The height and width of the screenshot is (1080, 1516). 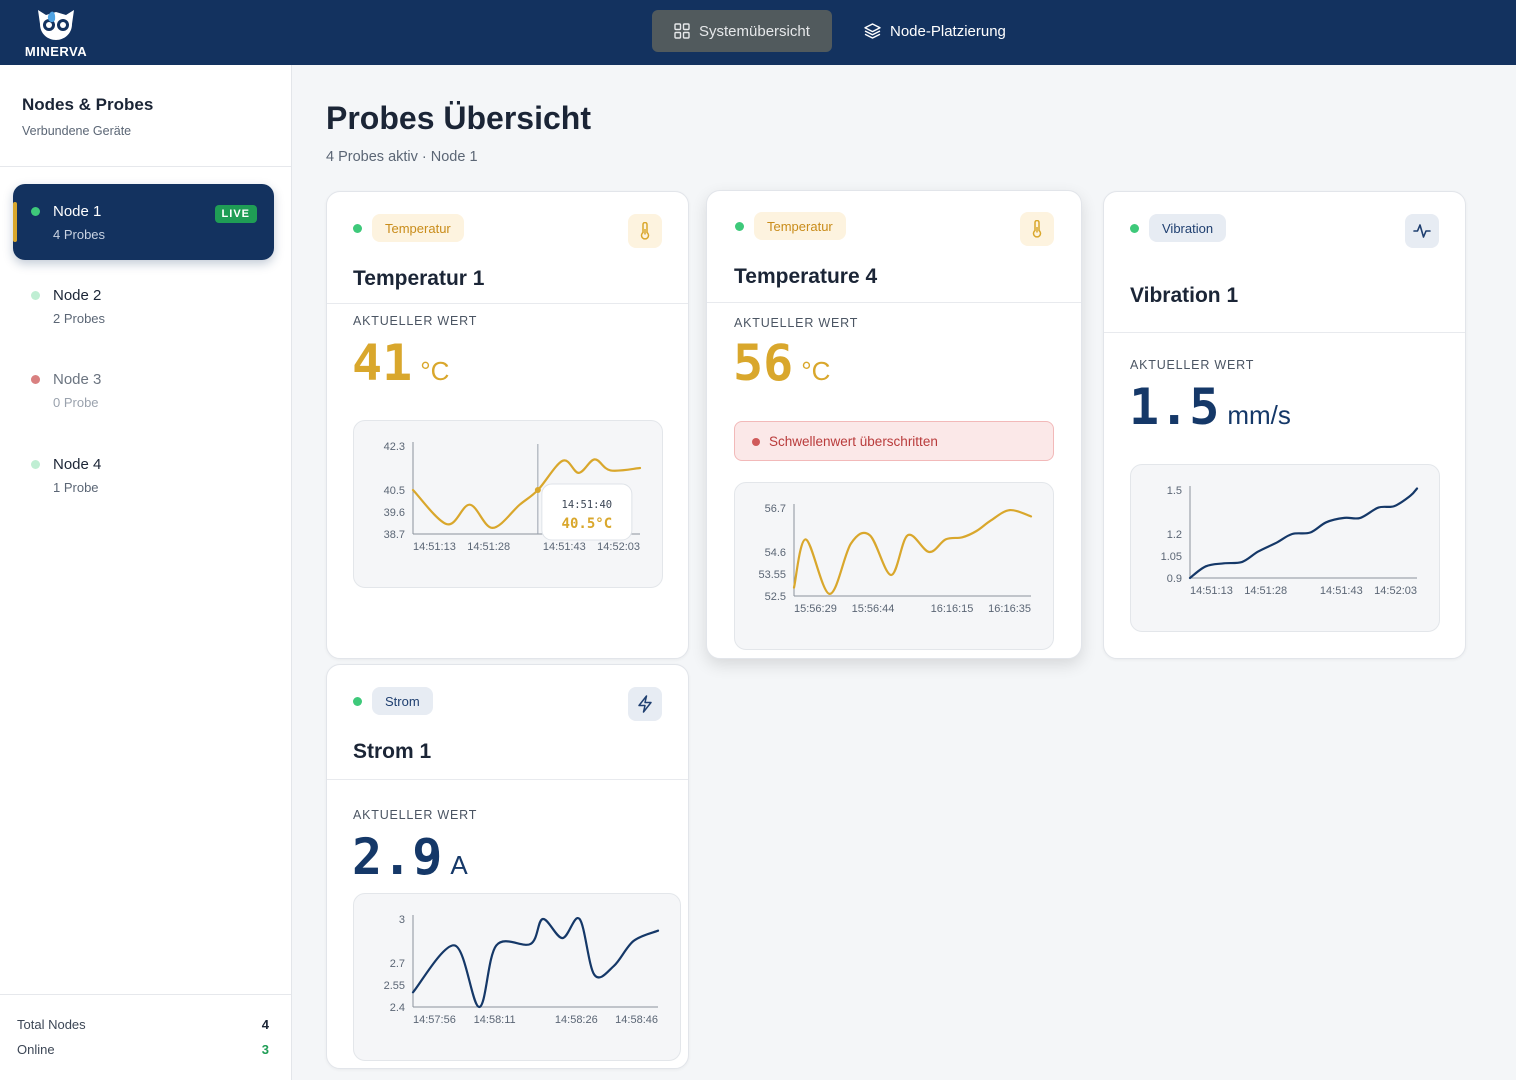 I want to click on value-number: 2.9, so click(x=397, y=857).